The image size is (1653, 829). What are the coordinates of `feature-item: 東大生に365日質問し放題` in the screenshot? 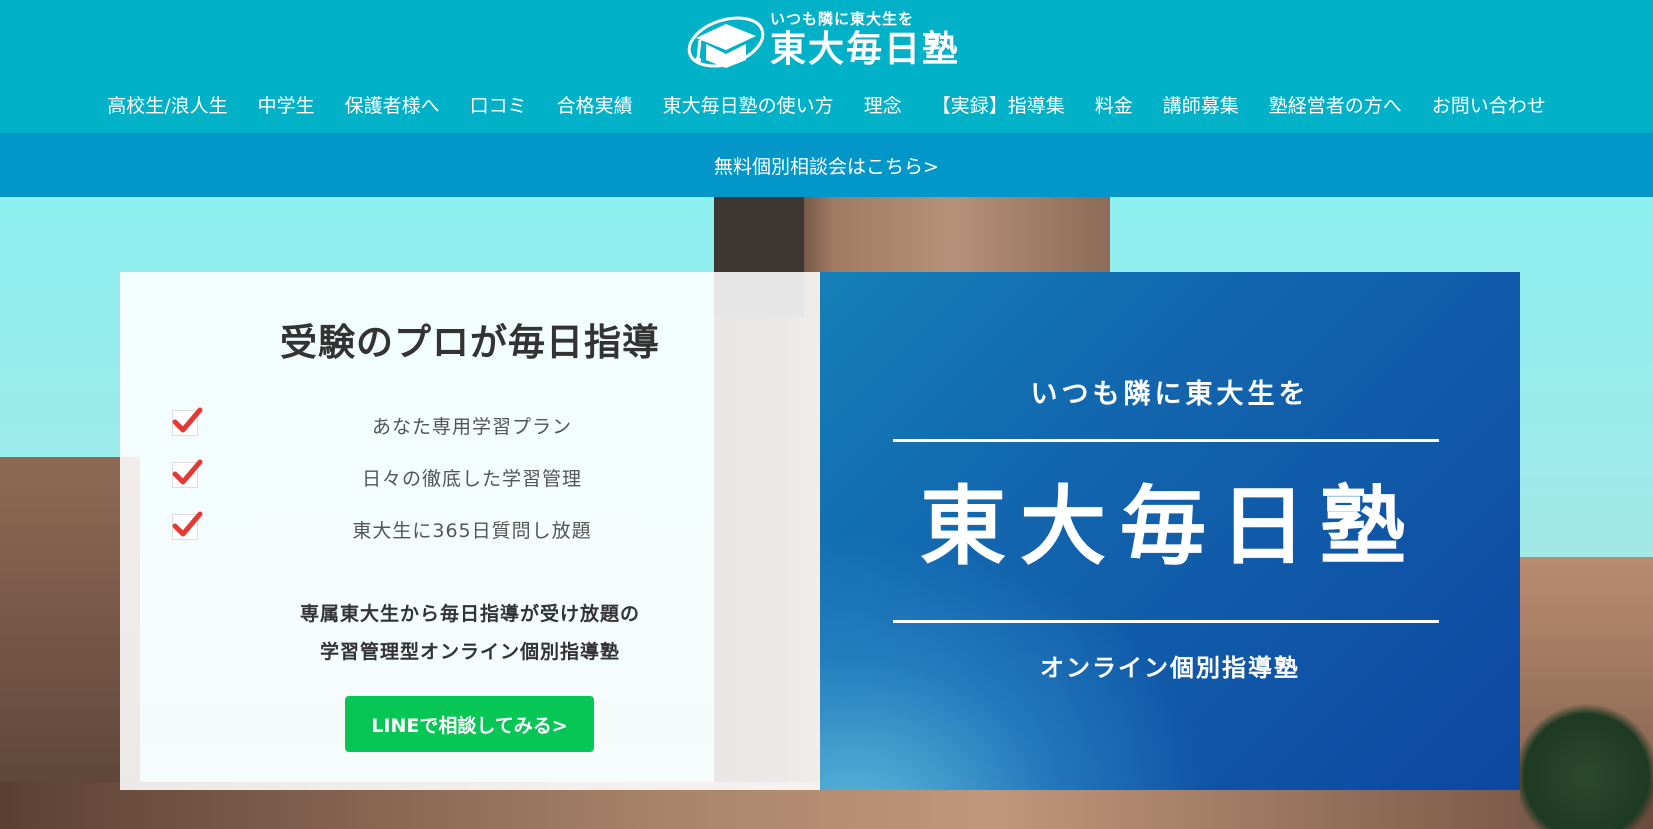 It's located at (472, 538).